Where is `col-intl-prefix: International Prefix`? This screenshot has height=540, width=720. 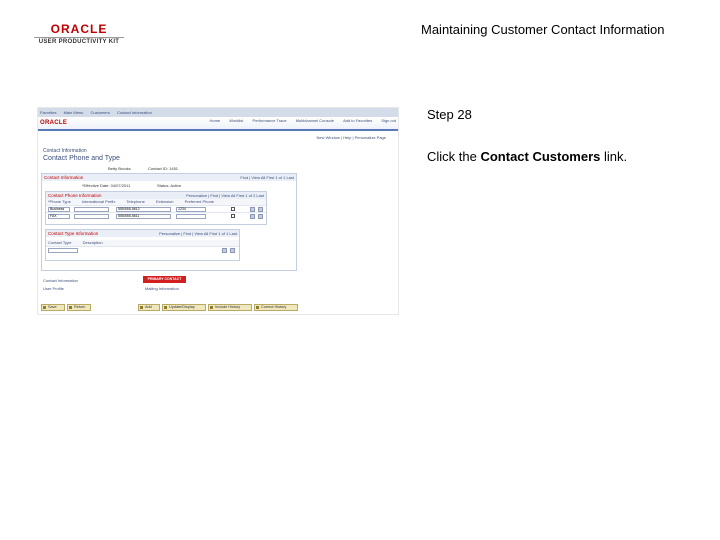 col-intl-prefix: International Prefix is located at coordinates (98, 201).